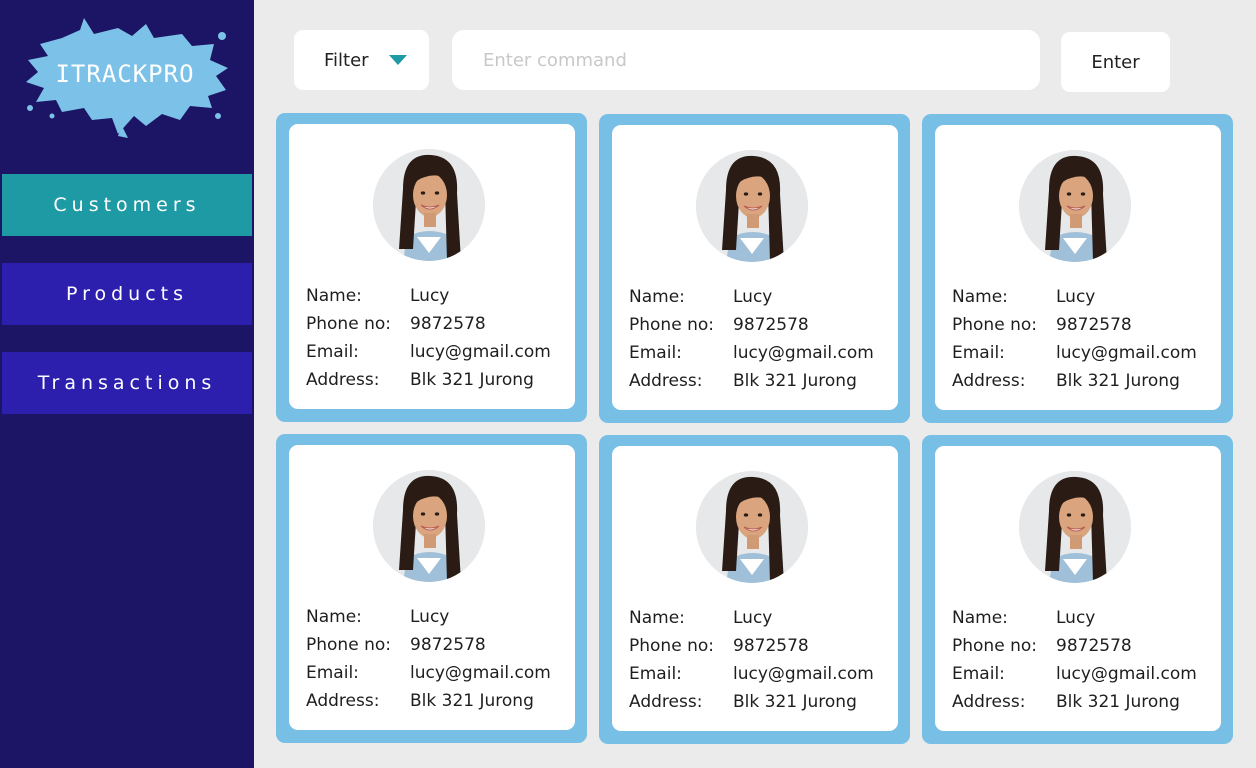 Image resolution: width=1256 pixels, height=768 pixels. Describe the element at coordinates (346, 60) in the screenshot. I see `filter-label: Filter` at that location.